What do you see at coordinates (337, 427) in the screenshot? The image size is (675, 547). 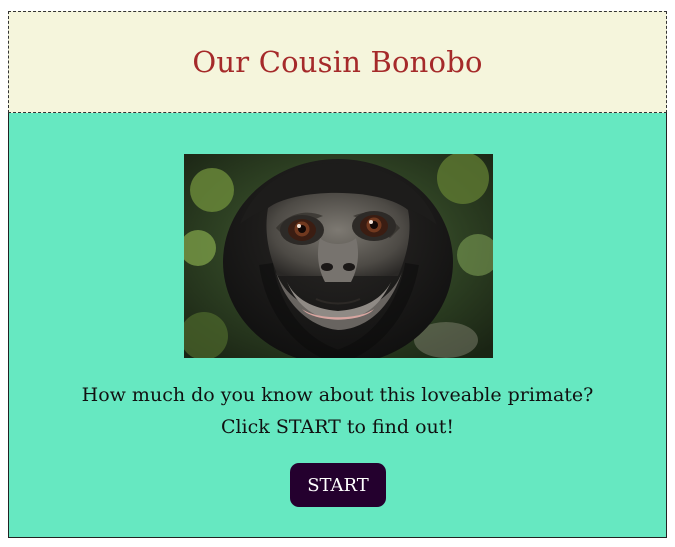 I see `intro-instruction: Click START to find out!` at bounding box center [337, 427].